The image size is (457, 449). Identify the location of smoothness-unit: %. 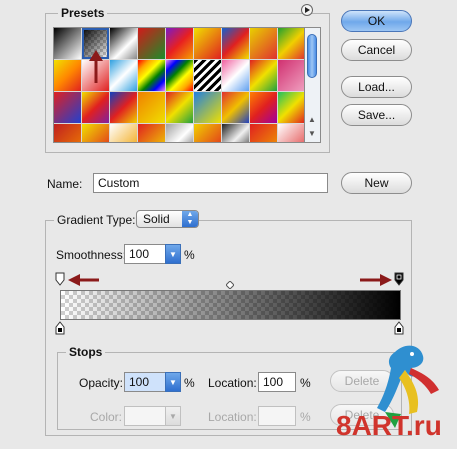
(189, 255).